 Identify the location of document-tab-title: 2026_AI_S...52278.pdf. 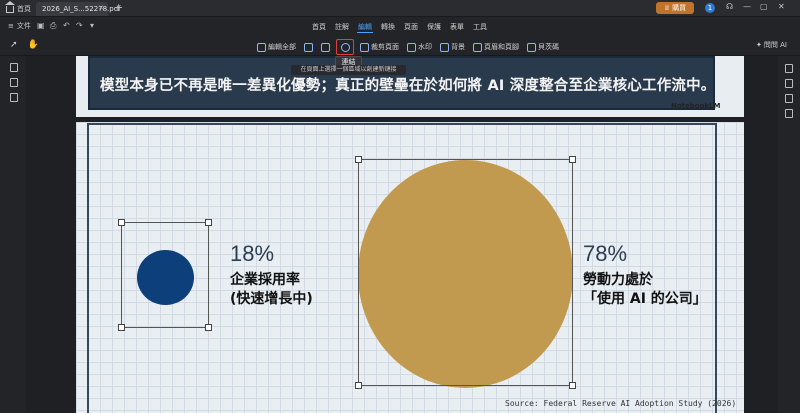
(81, 9).